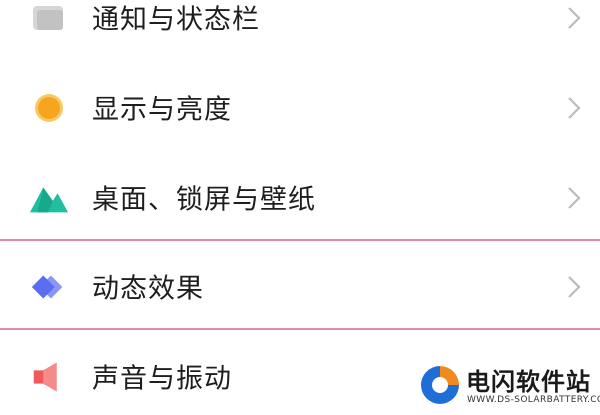  I want to click on settings-item-label: 动态效果, so click(148, 289).